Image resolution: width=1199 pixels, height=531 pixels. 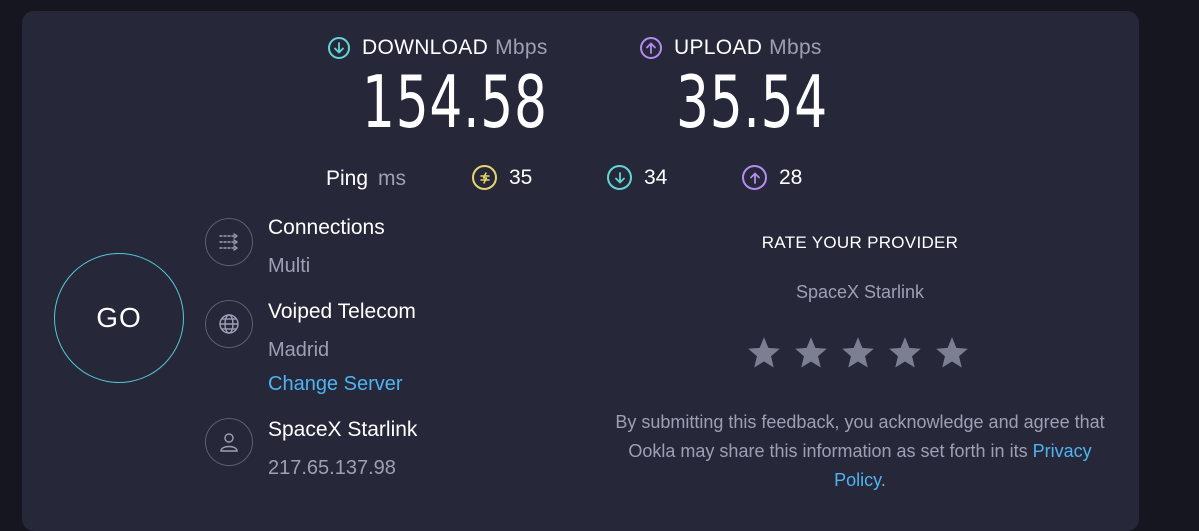 I want to click on download-value: 154.58, so click(x=455, y=102).